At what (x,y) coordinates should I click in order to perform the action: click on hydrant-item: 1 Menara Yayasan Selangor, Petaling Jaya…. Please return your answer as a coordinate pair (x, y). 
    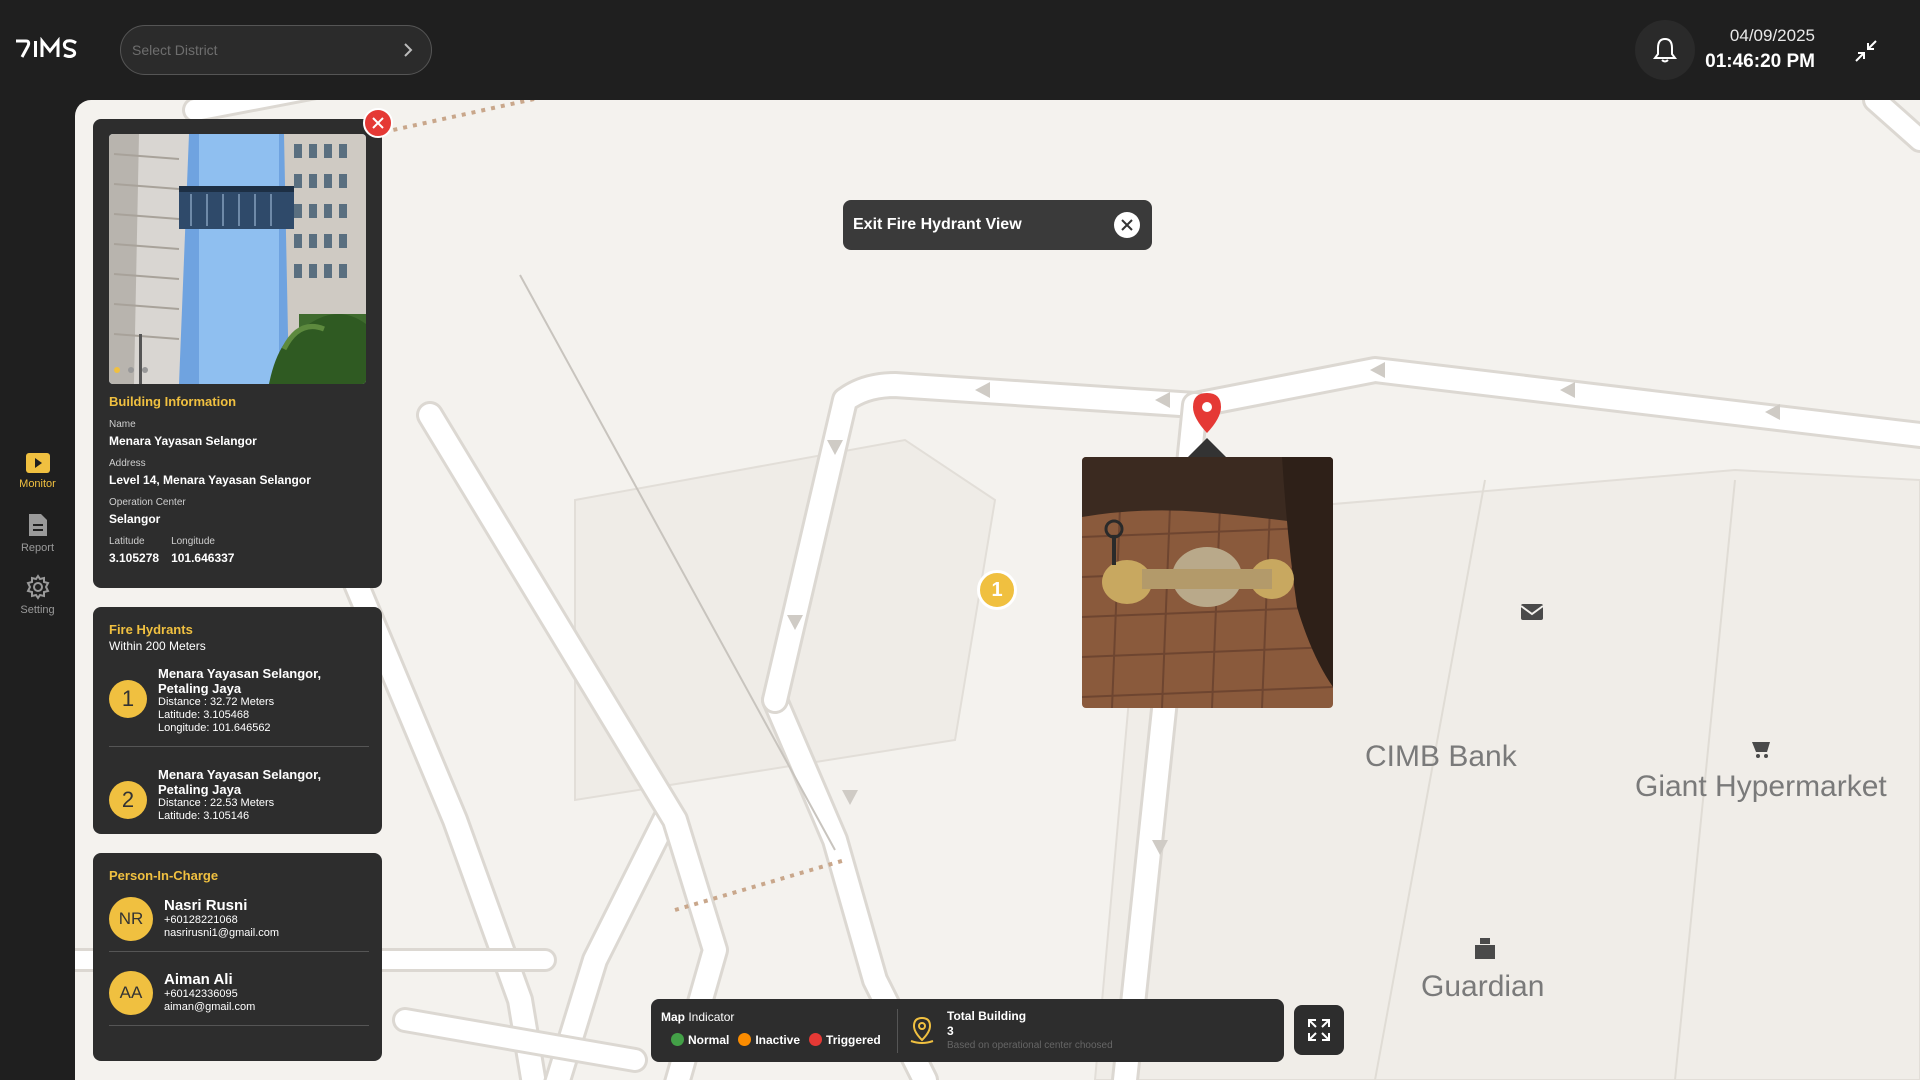
    Looking at the image, I should click on (239, 700).